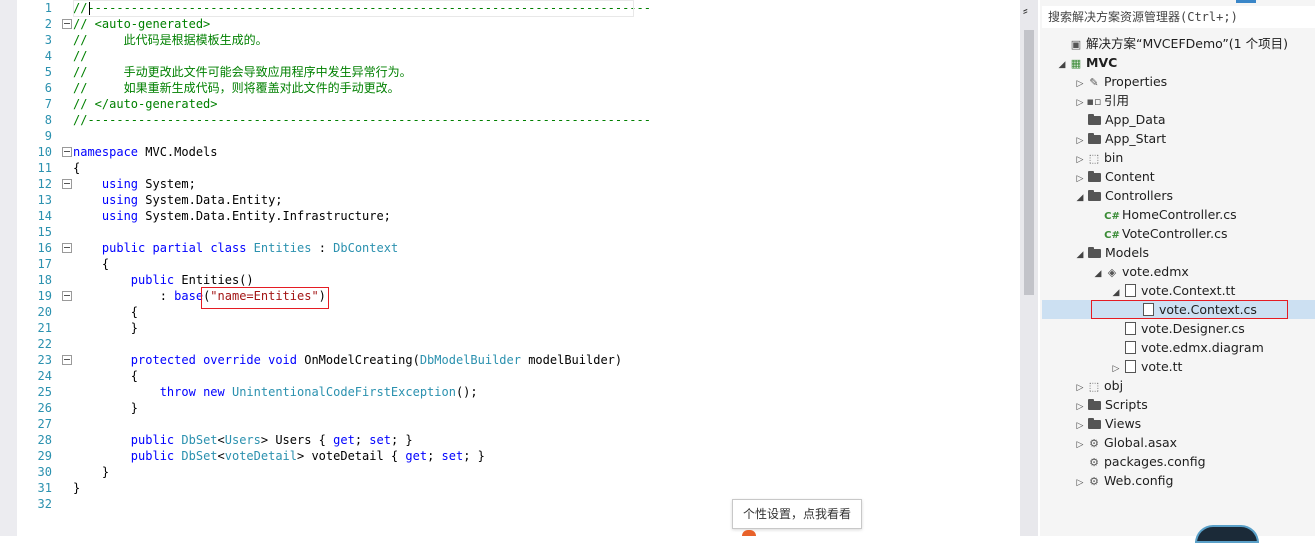  What do you see at coordinates (797, 514) in the screenshot?
I see `personalize-tooltip: 个性设置，点我看看` at bounding box center [797, 514].